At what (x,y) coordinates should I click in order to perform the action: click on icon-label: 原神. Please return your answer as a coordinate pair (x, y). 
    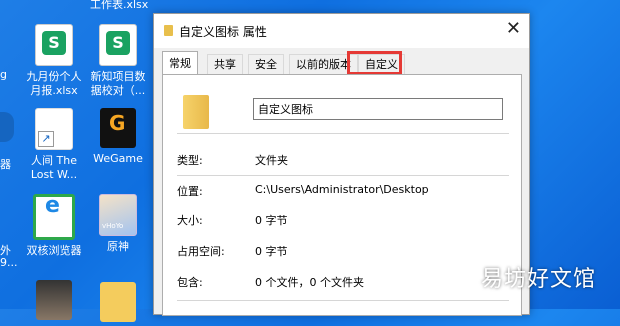
    Looking at the image, I should click on (118, 246).